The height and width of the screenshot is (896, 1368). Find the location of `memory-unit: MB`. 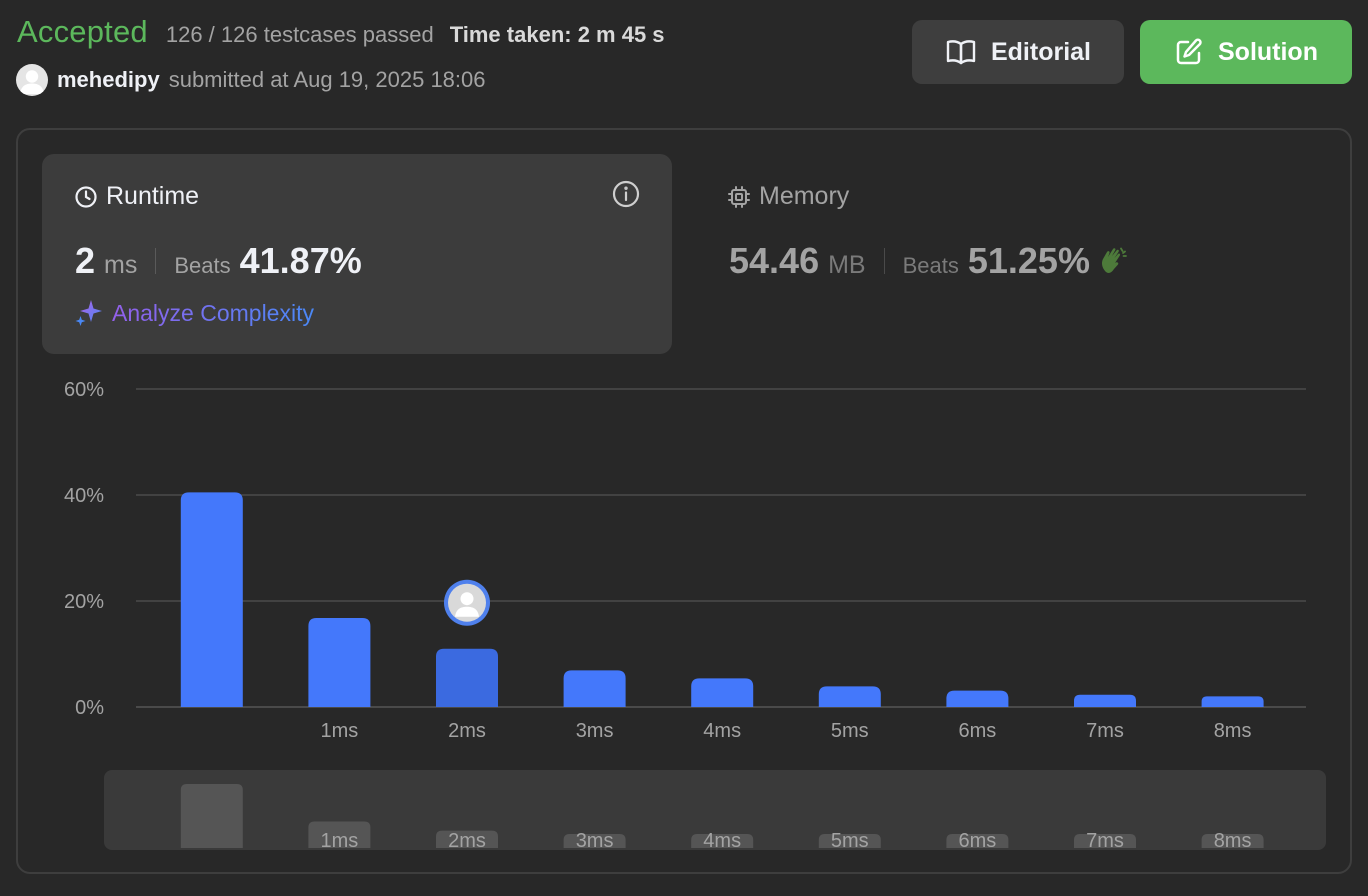

memory-unit: MB is located at coordinates (847, 265).